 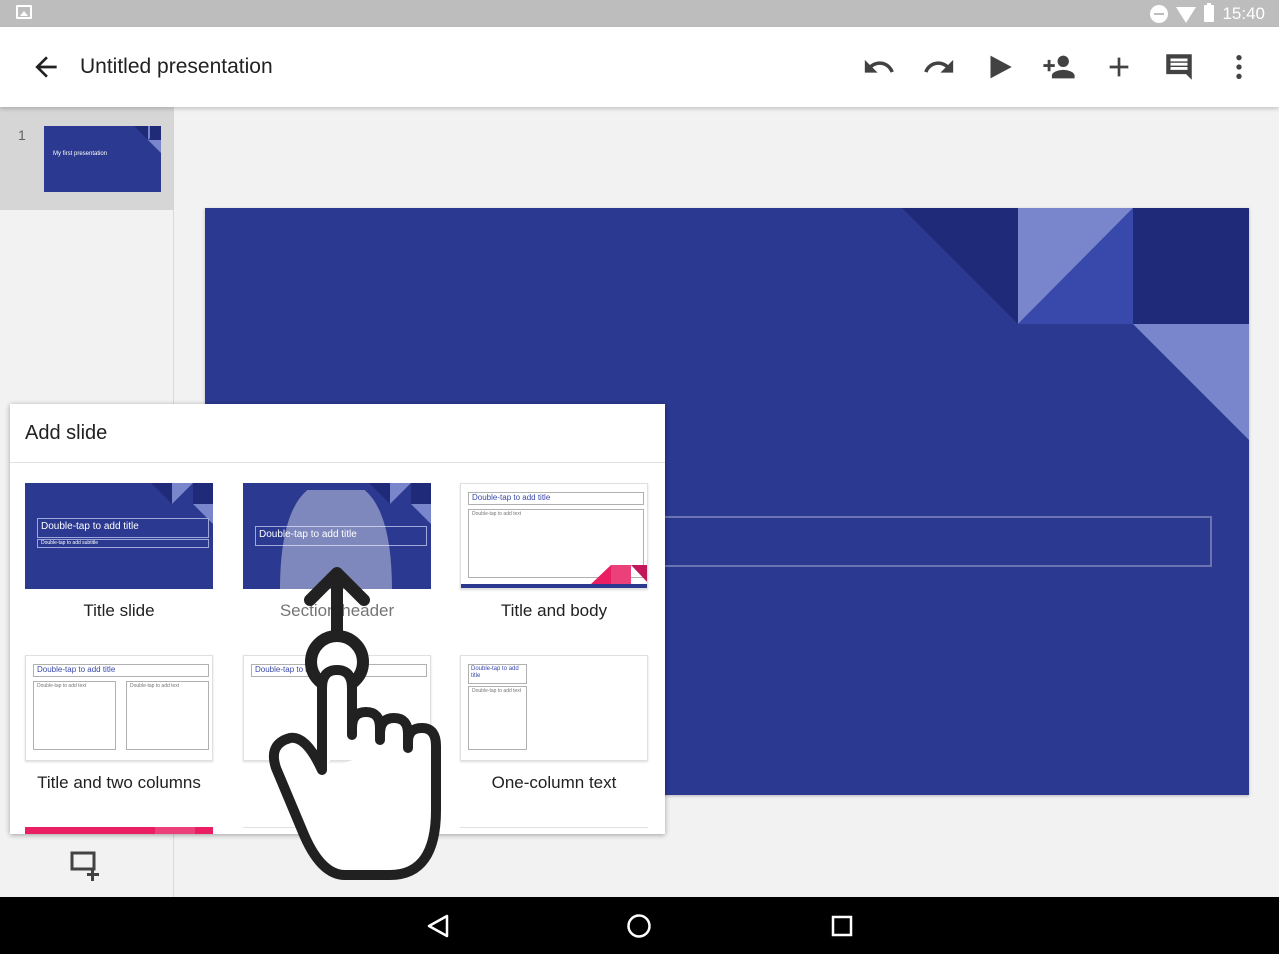 I want to click on system-navigation-bar, so click(x=639, y=925).